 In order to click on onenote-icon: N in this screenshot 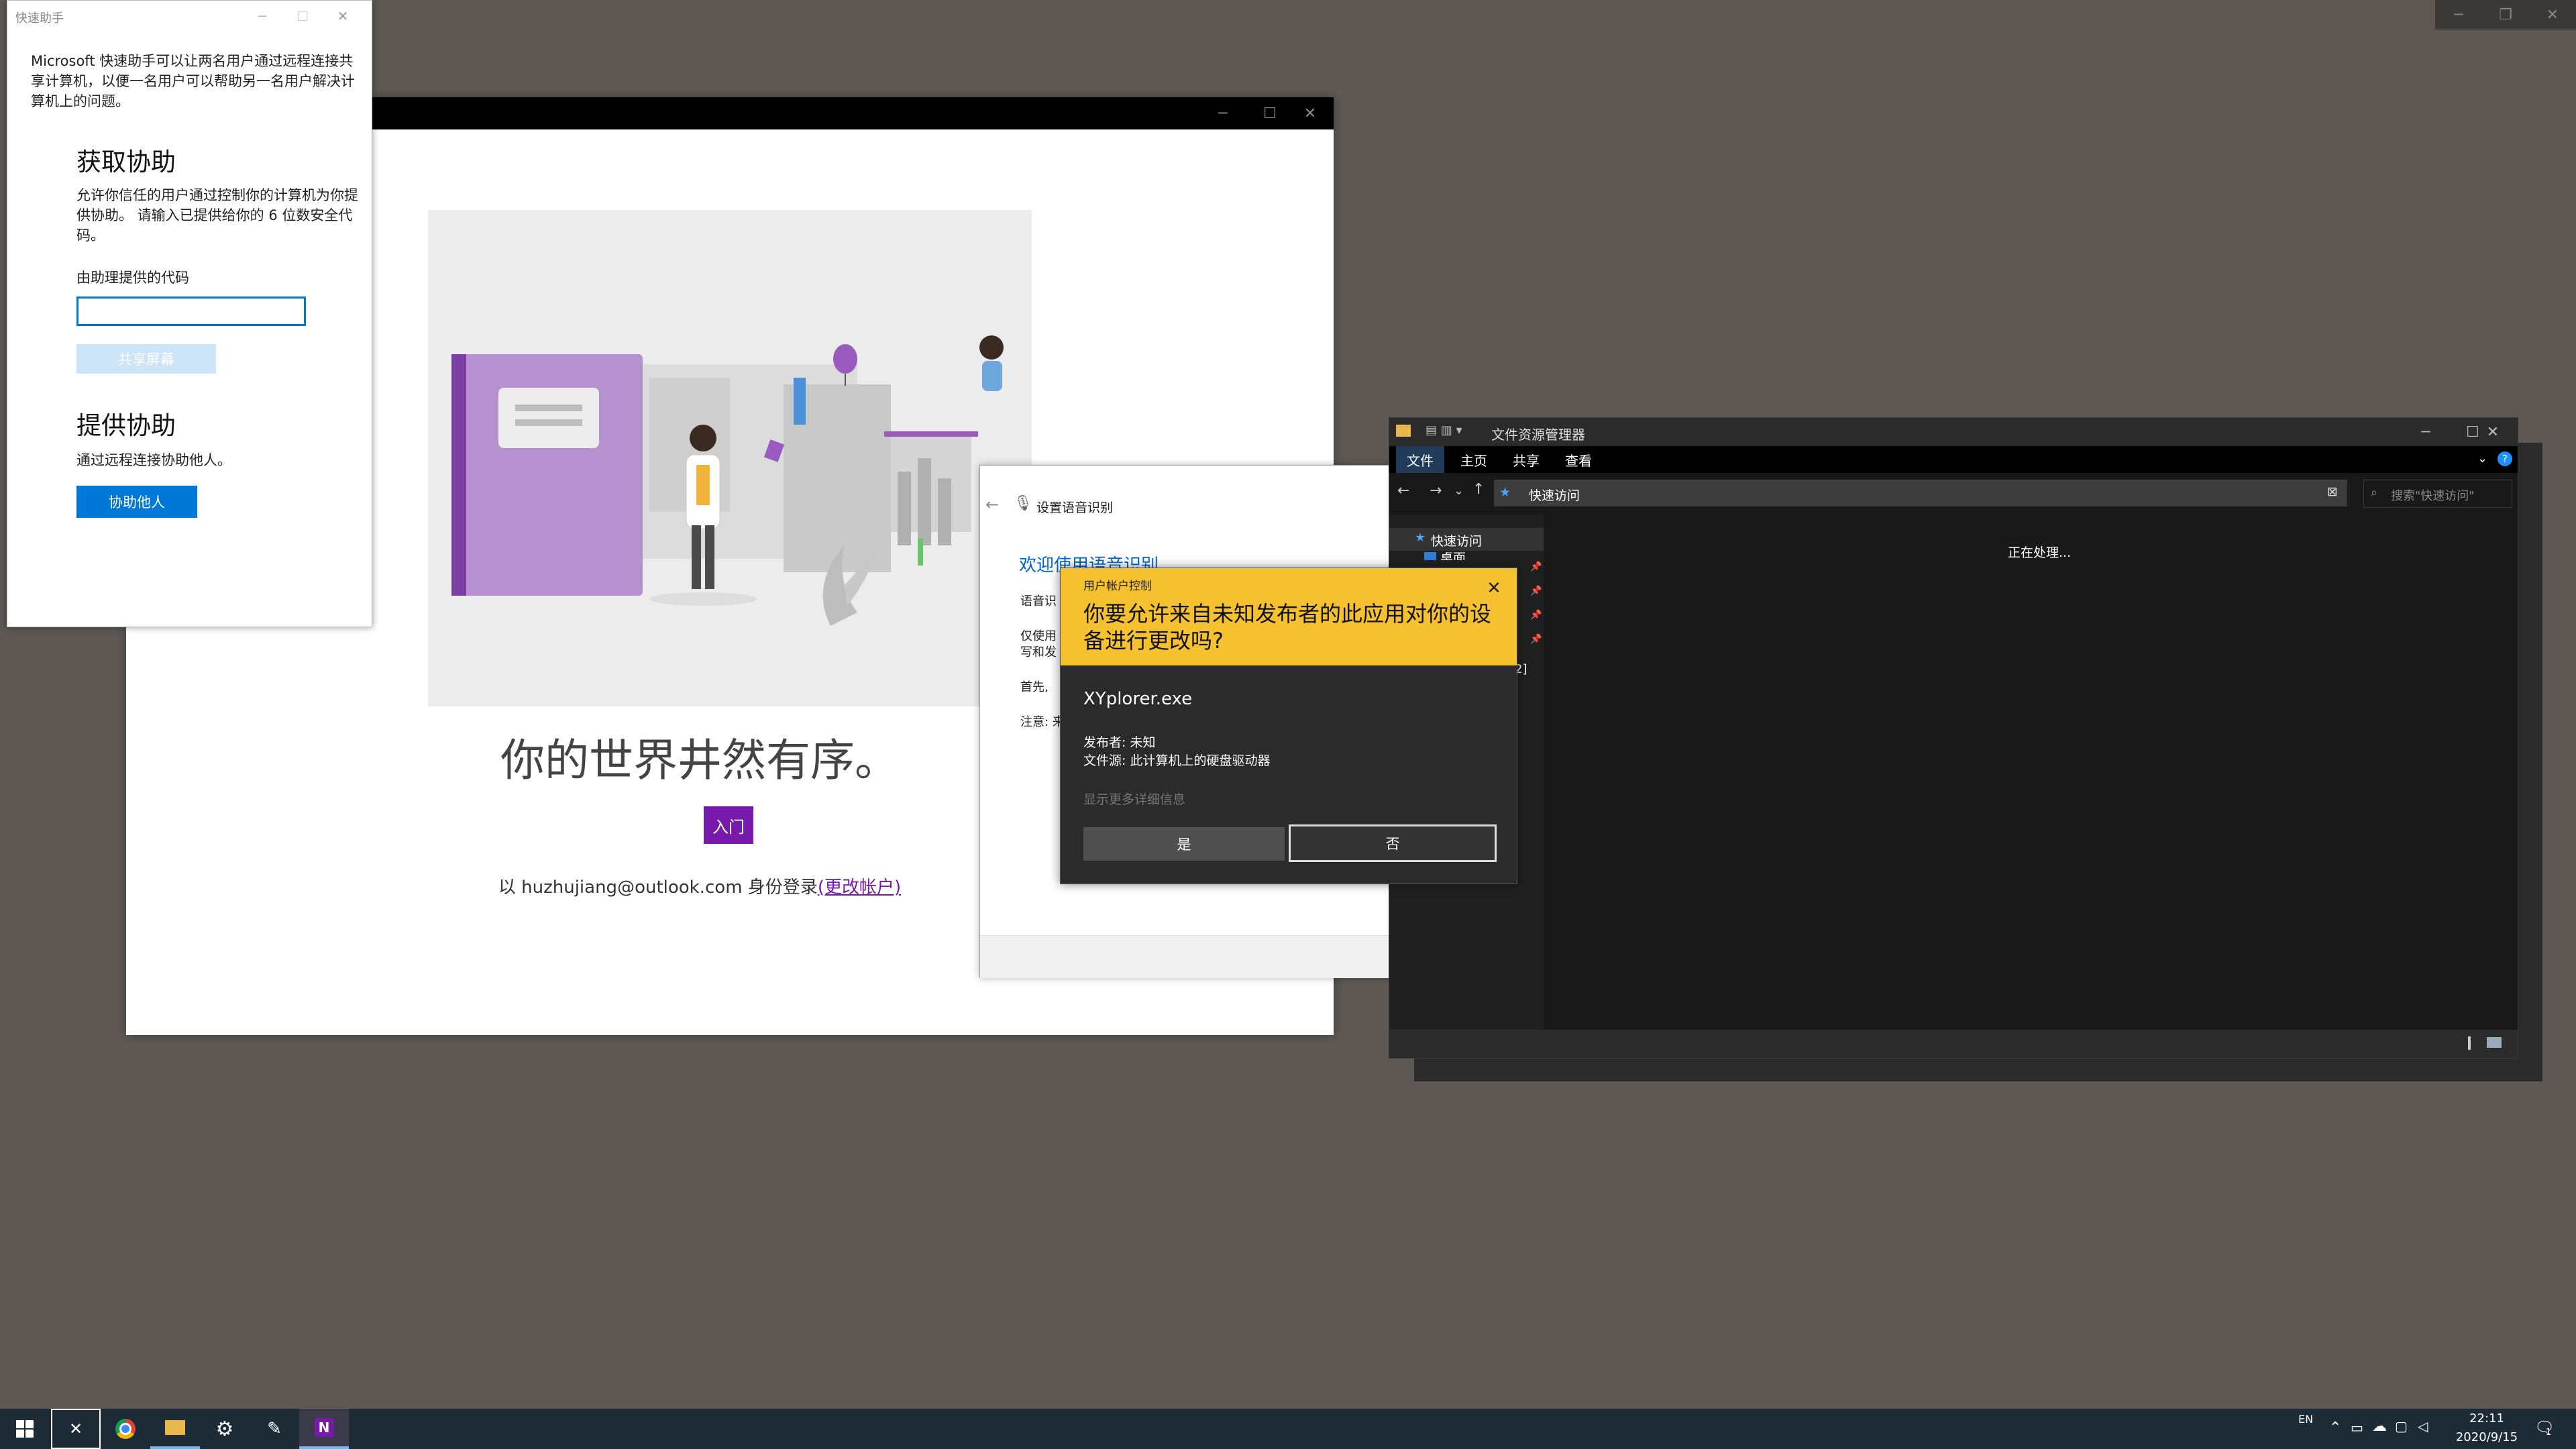, I will do `click(324, 1427)`.